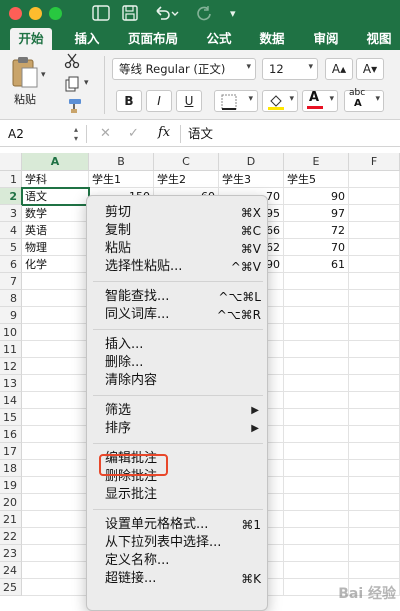 Image resolution: width=400 pixels, height=611 pixels. Describe the element at coordinates (280, 101) in the screenshot. I see `fill-color-button: ▾` at that location.